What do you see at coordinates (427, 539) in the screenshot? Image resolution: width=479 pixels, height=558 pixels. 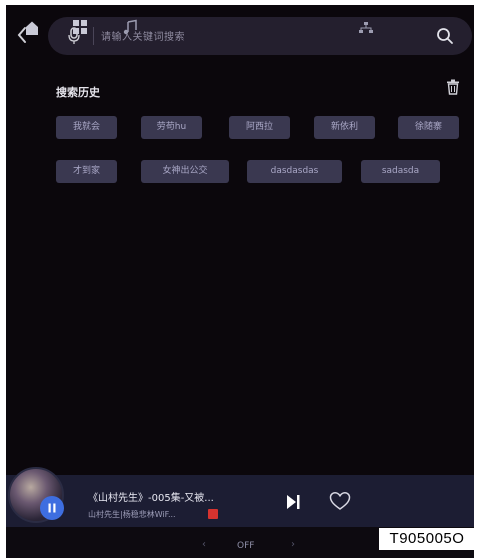 I see `figure-code-label: T905005O` at bounding box center [427, 539].